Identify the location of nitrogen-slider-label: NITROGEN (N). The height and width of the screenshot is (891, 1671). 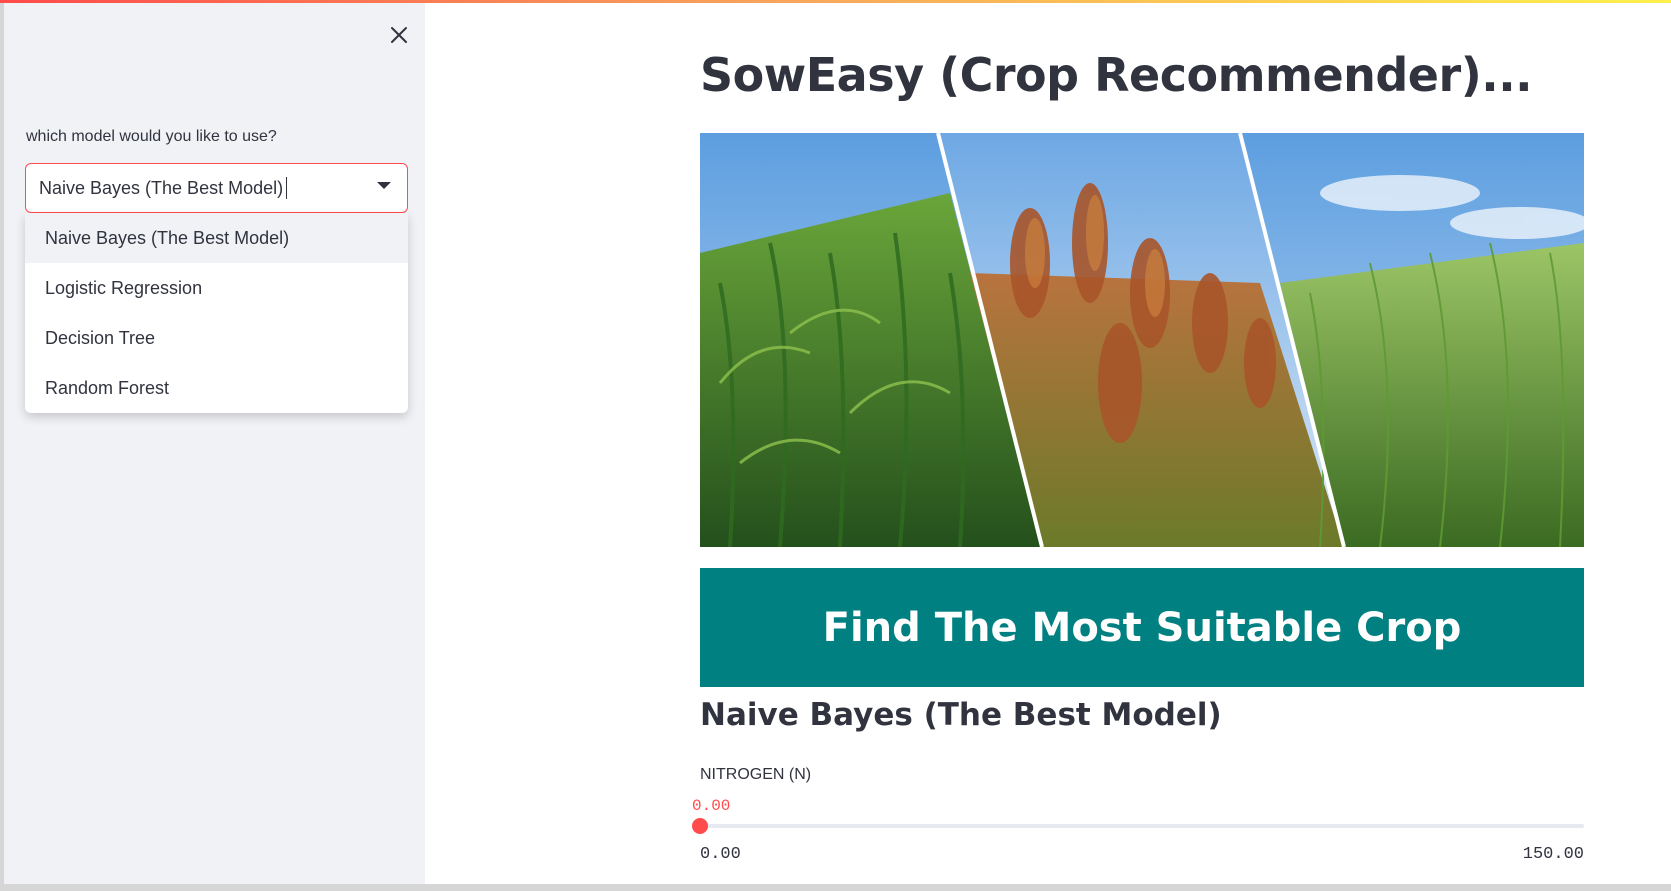
(756, 774).